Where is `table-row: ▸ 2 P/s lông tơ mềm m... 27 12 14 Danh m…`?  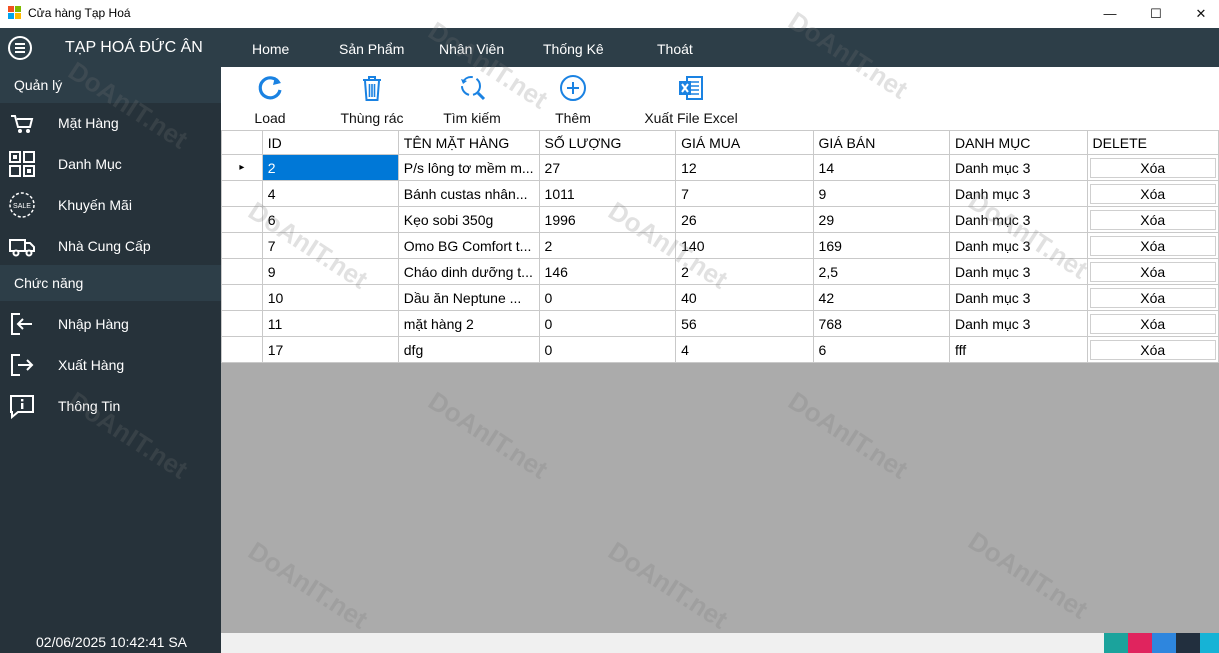 table-row: ▸ 2 P/s lông tơ mềm m... 27 12 14 Danh m… is located at coordinates (720, 167).